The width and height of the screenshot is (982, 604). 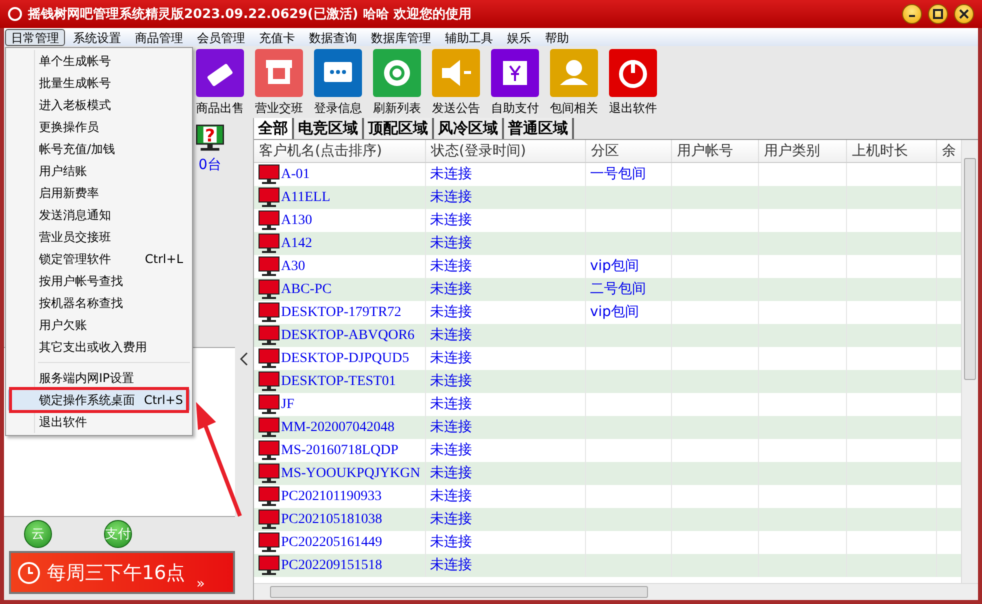 What do you see at coordinates (293, 267) in the screenshot?
I see `machine-name: A30` at bounding box center [293, 267].